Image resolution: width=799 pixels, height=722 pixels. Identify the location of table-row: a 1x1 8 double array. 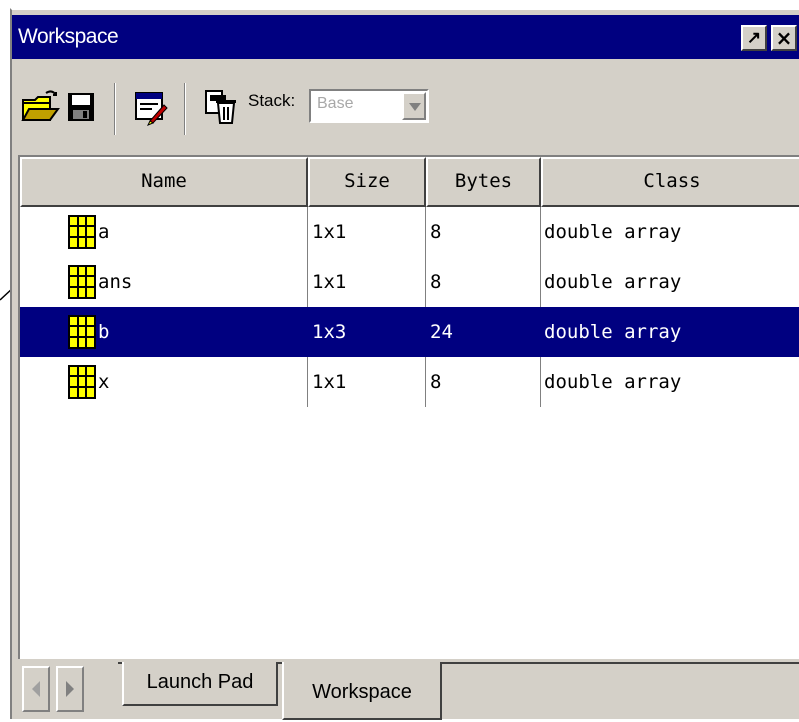
(409, 232).